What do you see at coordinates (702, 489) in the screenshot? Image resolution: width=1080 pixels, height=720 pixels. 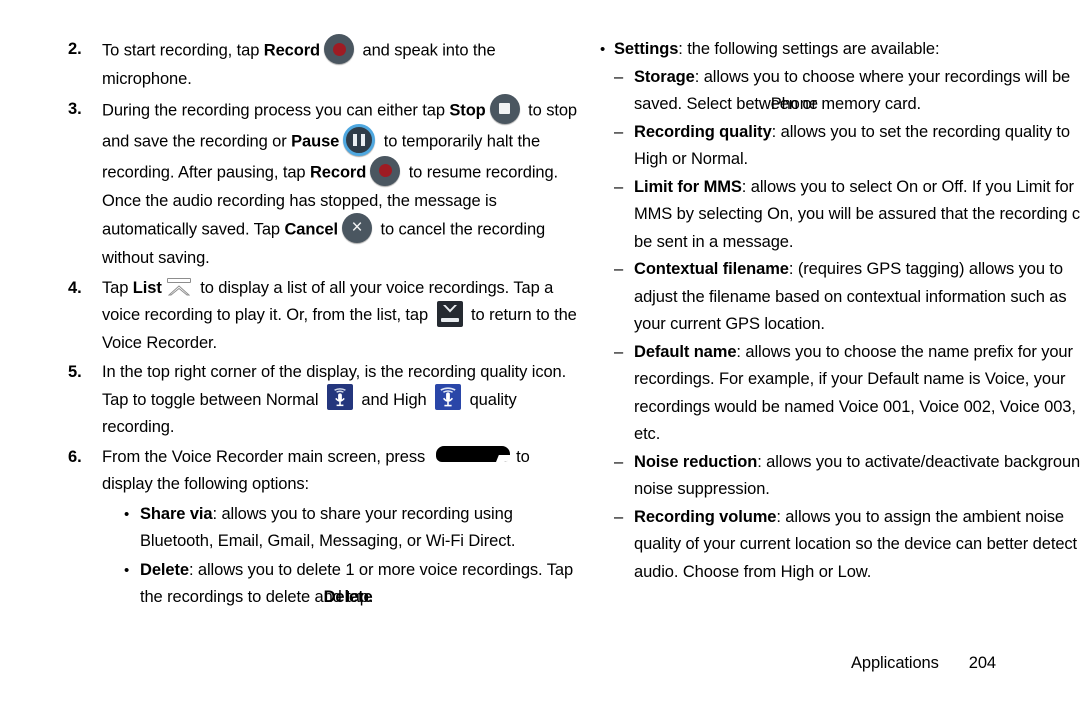 I see `noise-reduction-line2: noise suppression.` at bounding box center [702, 489].